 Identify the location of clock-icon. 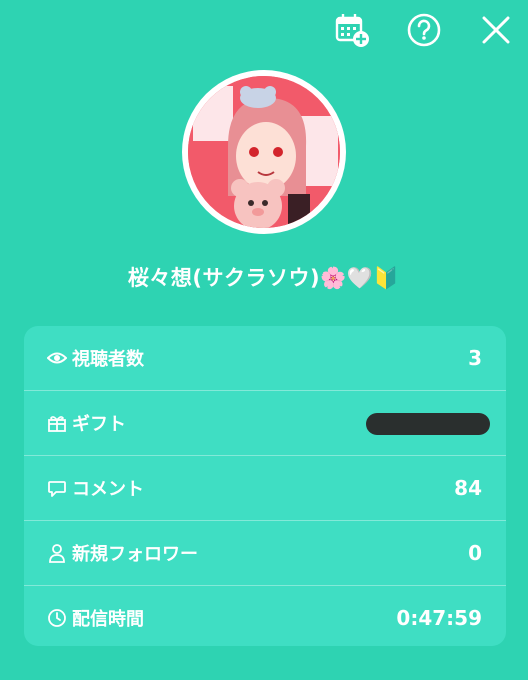
(57, 618).